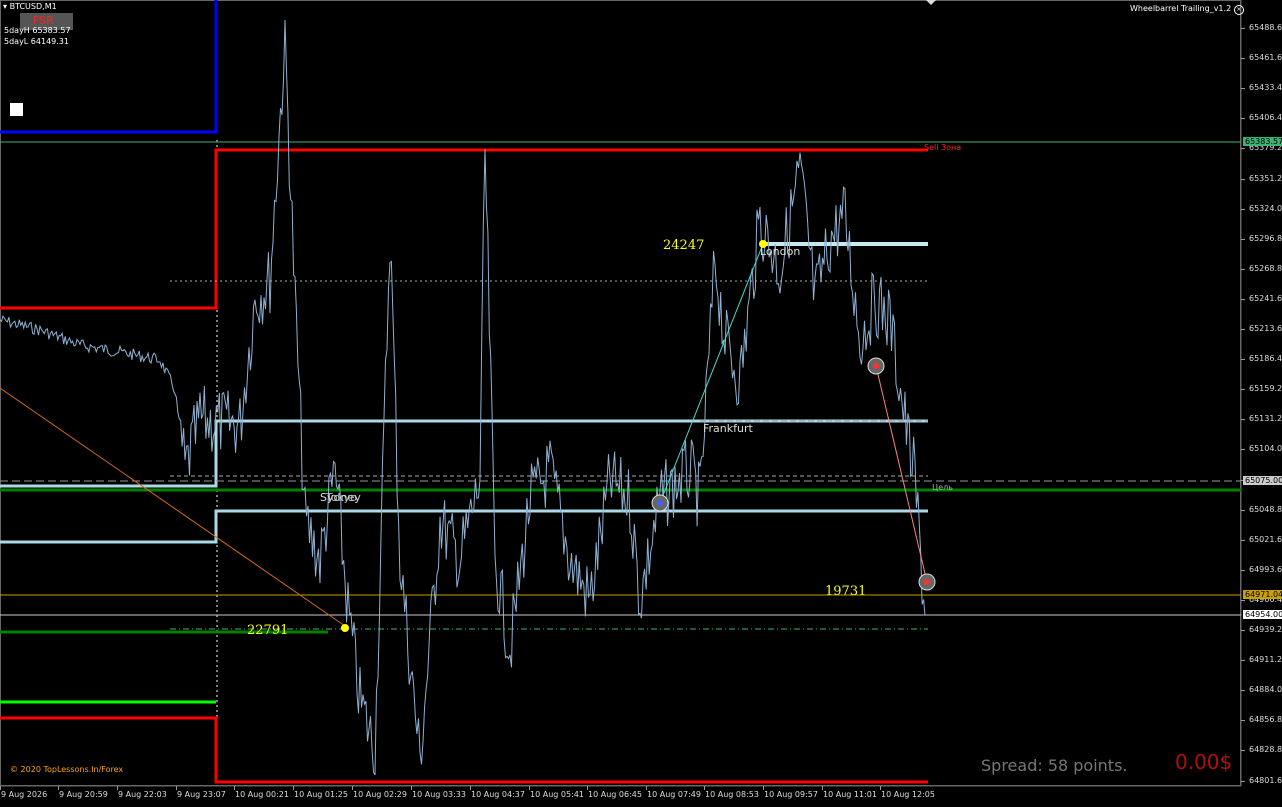 This screenshot has width=1282, height=807. I want to click on target-price-tag: 65075.00, so click(1262, 480).